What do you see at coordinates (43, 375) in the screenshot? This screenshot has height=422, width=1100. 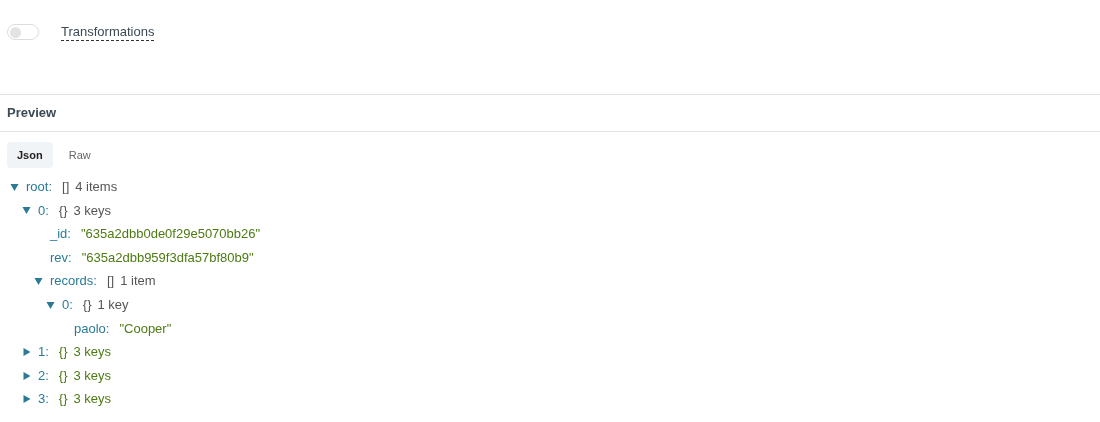 I see `json-key: 2:` at bounding box center [43, 375].